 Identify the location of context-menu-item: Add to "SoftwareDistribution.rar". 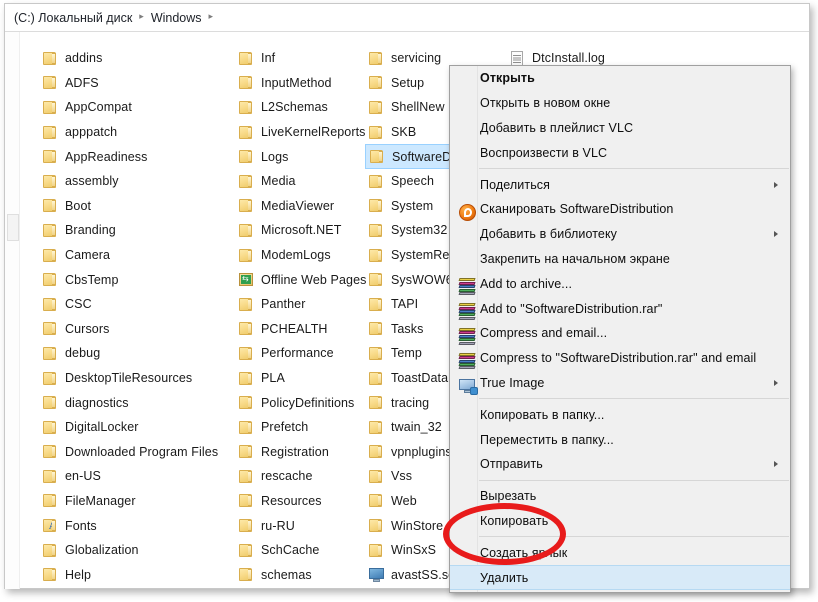
(620, 308).